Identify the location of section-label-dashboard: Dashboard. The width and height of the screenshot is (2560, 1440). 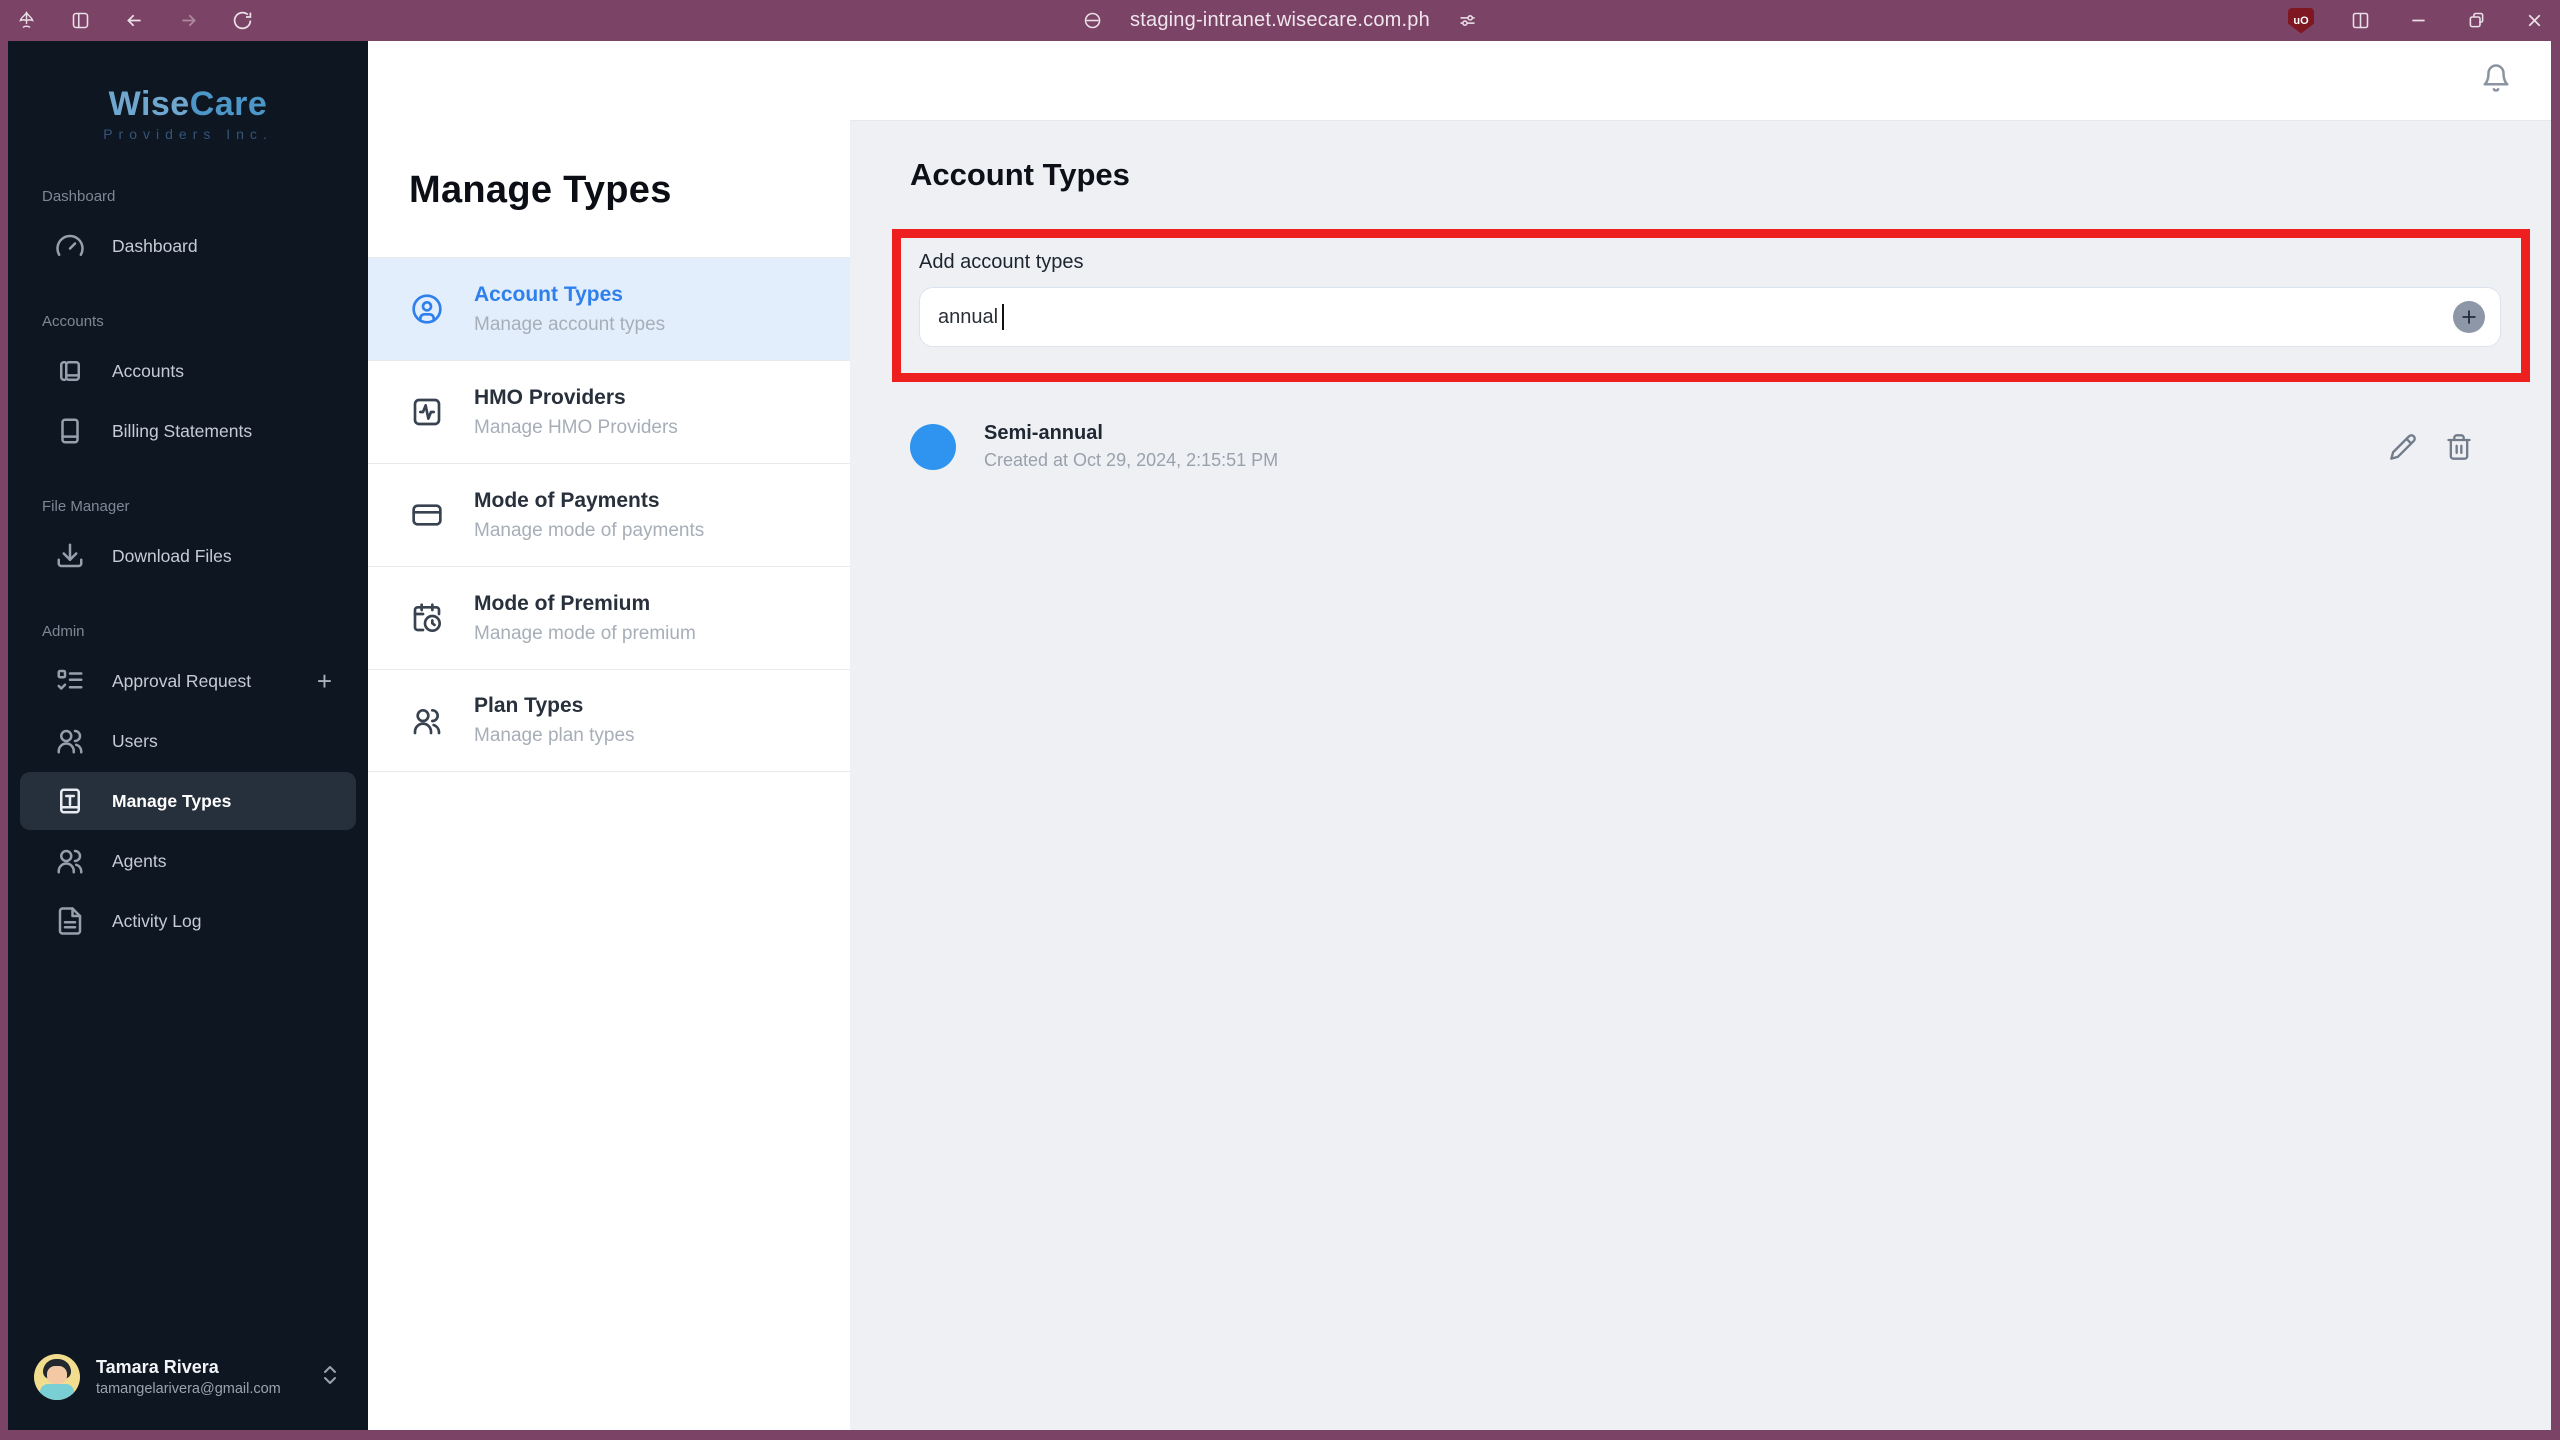
(79, 196).